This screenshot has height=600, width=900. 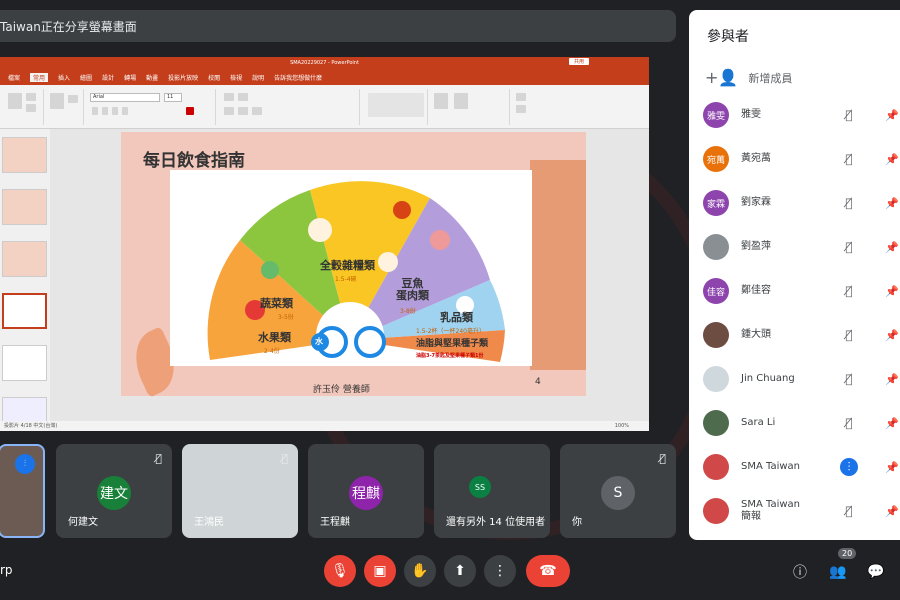 What do you see at coordinates (801, 511) in the screenshot?
I see `participant-row: SMA Taiwan 簡報 🎙̸ 📌` at bounding box center [801, 511].